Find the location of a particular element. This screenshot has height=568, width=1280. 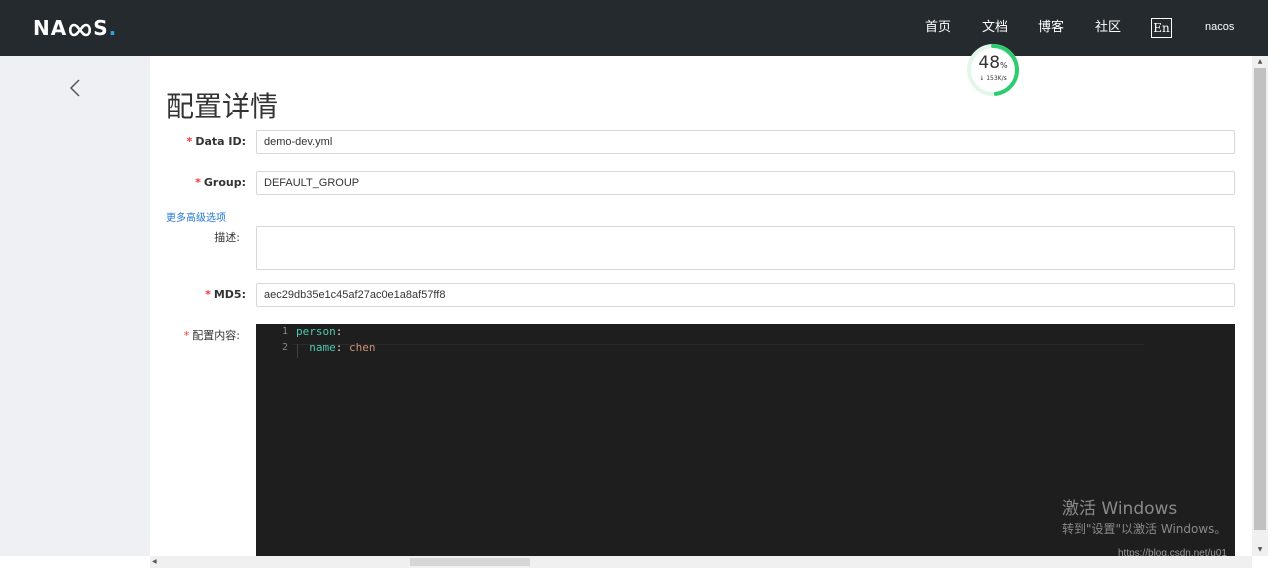

language-toggle: En is located at coordinates (1161, 28).